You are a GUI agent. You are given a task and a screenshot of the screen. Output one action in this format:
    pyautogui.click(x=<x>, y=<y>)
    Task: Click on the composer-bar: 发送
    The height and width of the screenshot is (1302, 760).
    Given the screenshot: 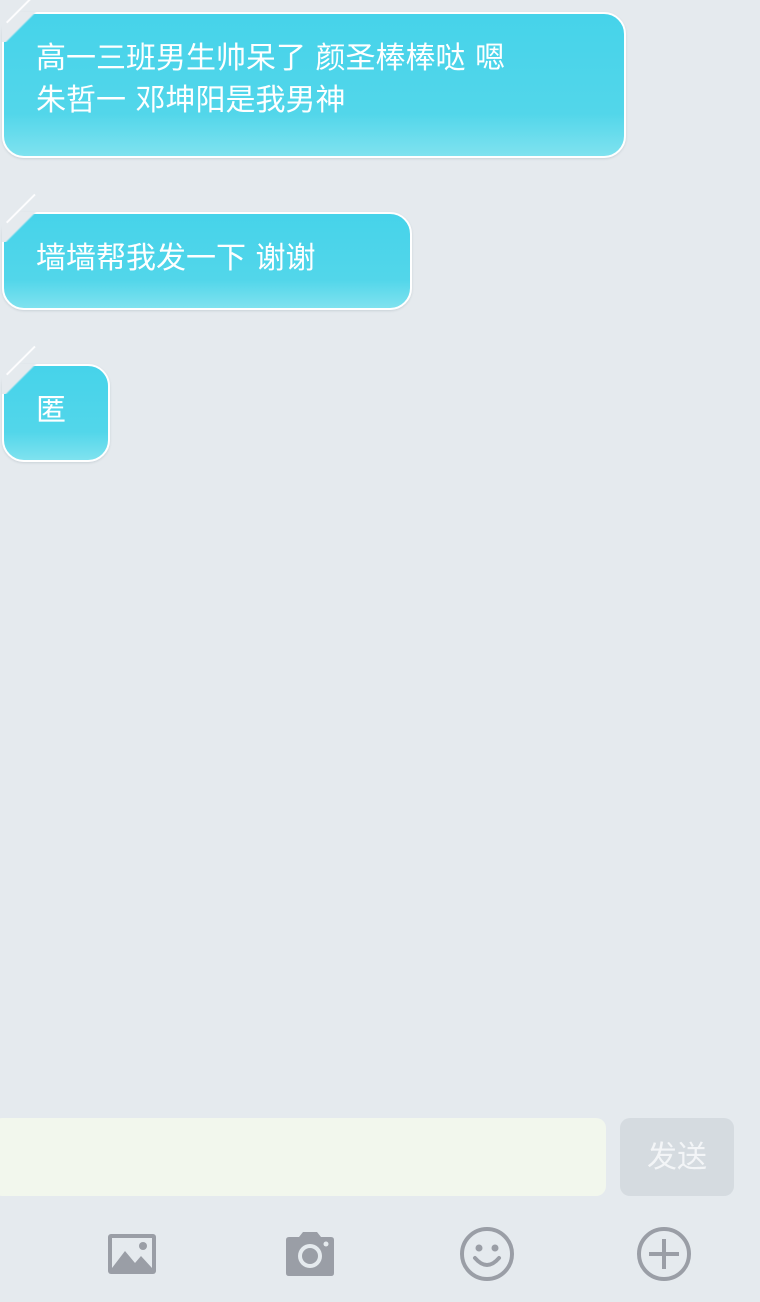 What is the action you would take?
    pyautogui.click(x=380, y=1158)
    